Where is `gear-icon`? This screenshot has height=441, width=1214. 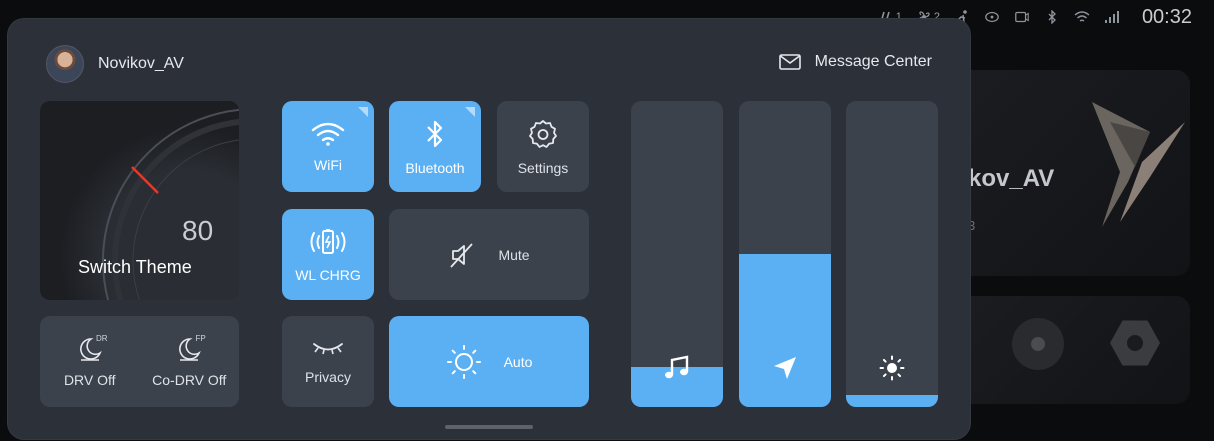 gear-icon is located at coordinates (543, 133).